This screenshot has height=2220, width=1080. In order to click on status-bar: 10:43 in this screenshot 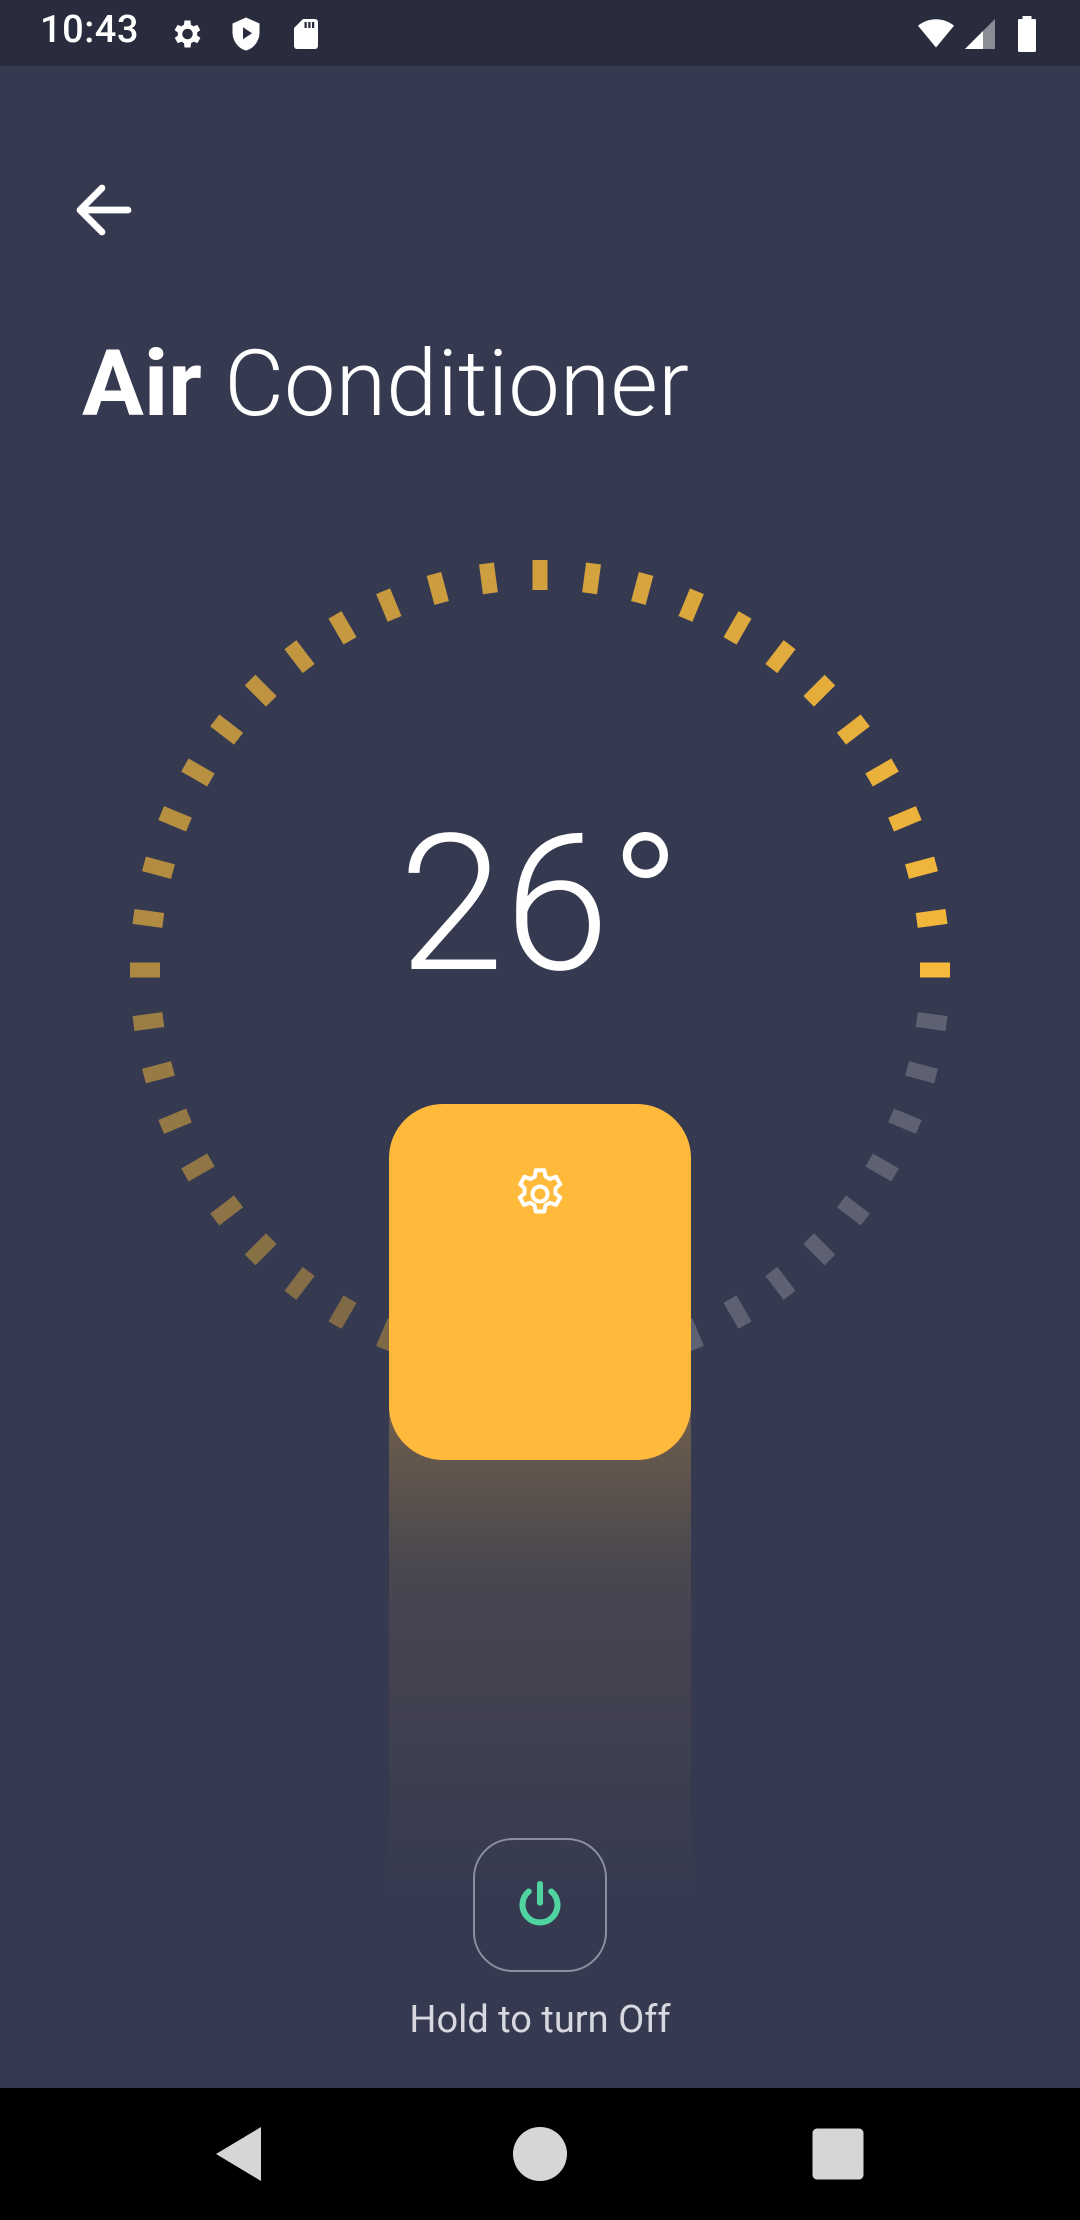, I will do `click(540, 33)`.